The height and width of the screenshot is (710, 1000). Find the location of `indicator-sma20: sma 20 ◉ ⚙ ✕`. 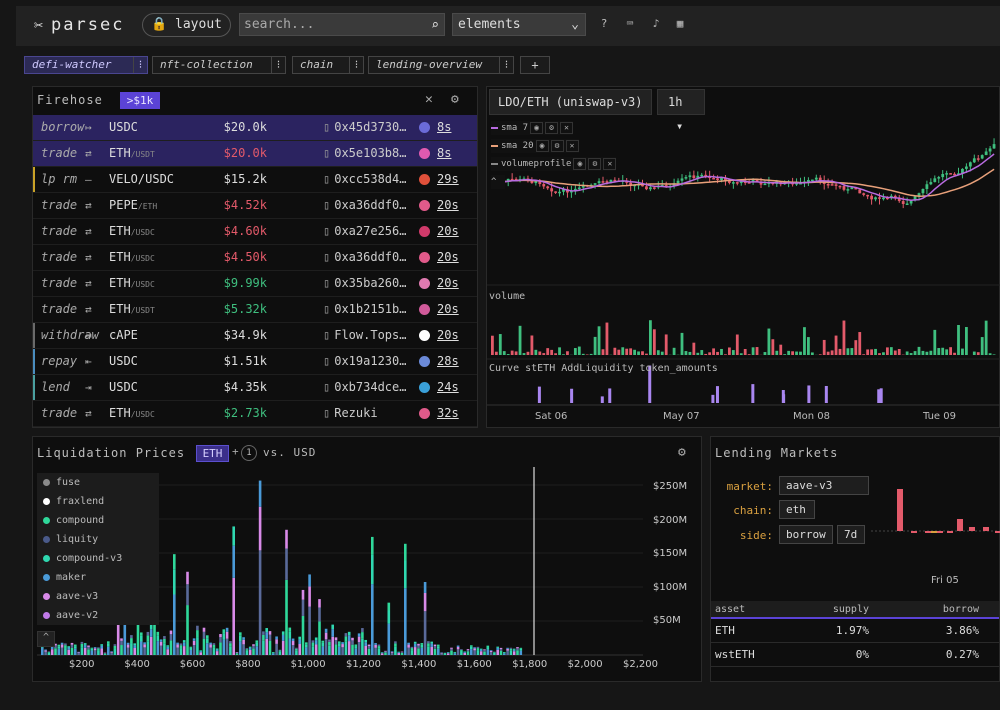

indicator-sma20: sma 20 ◉ ⚙ ✕ is located at coordinates (535, 146).